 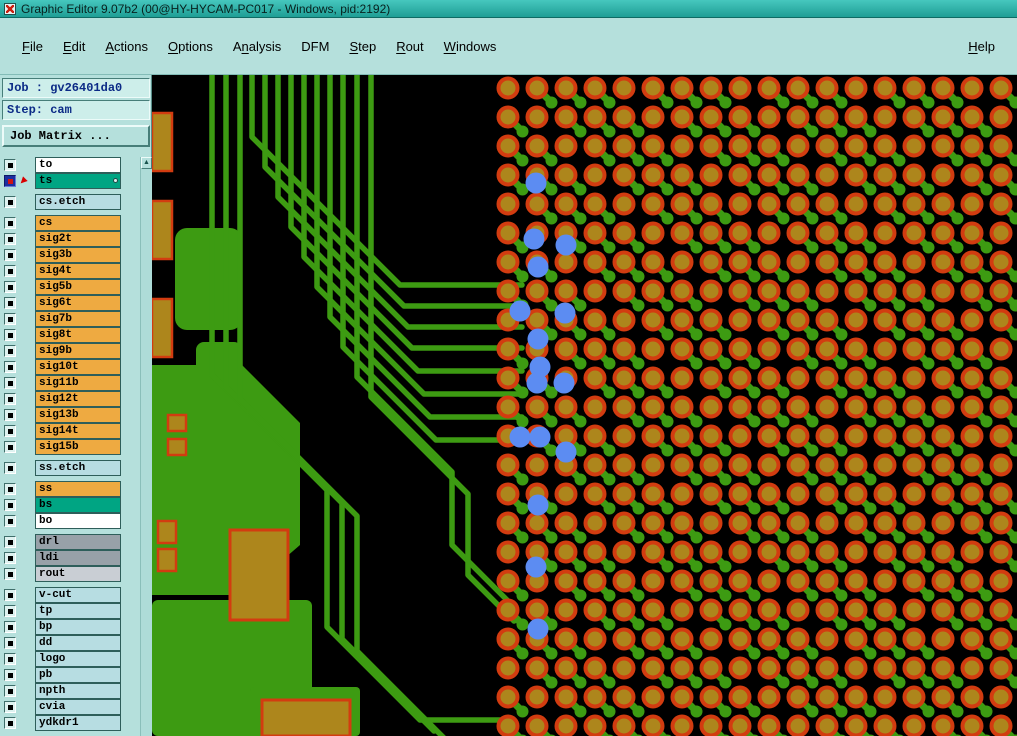 I want to click on layer-row-sig13b: sig13b, so click(x=70, y=415).